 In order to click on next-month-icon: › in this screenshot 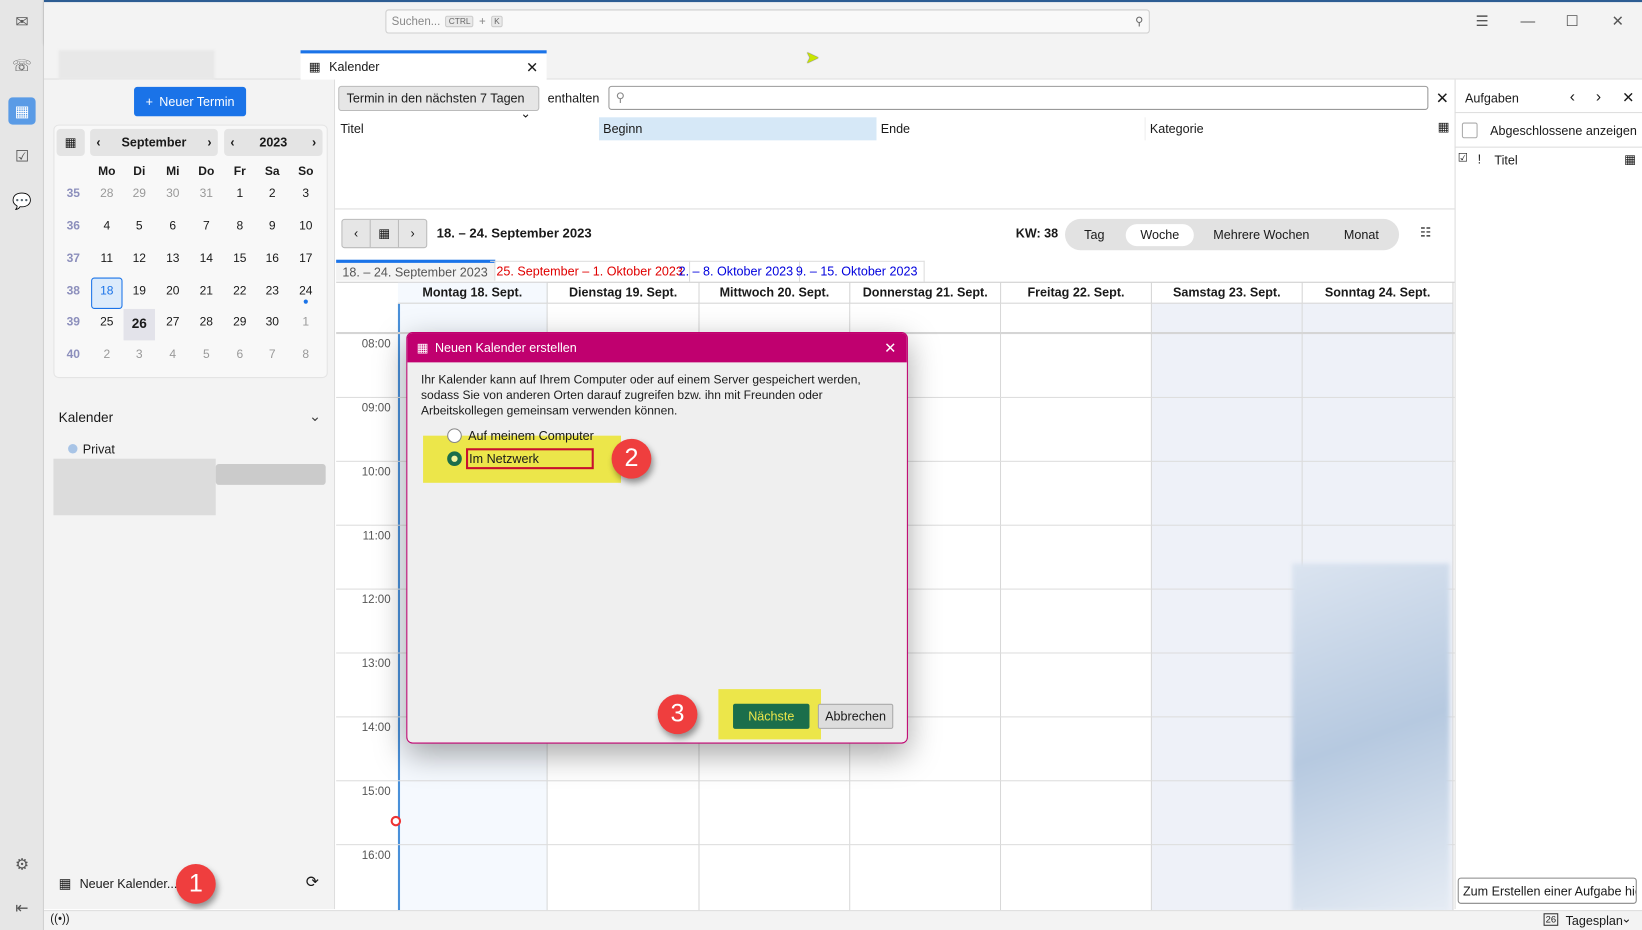, I will do `click(209, 142)`.